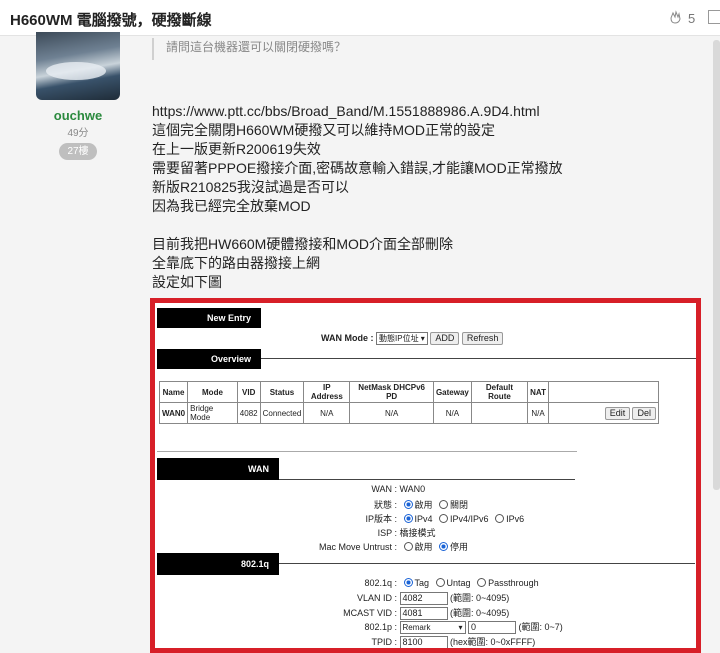  Describe the element at coordinates (381, 519) in the screenshot. I see `ip-version-label: IP版本 :` at that location.